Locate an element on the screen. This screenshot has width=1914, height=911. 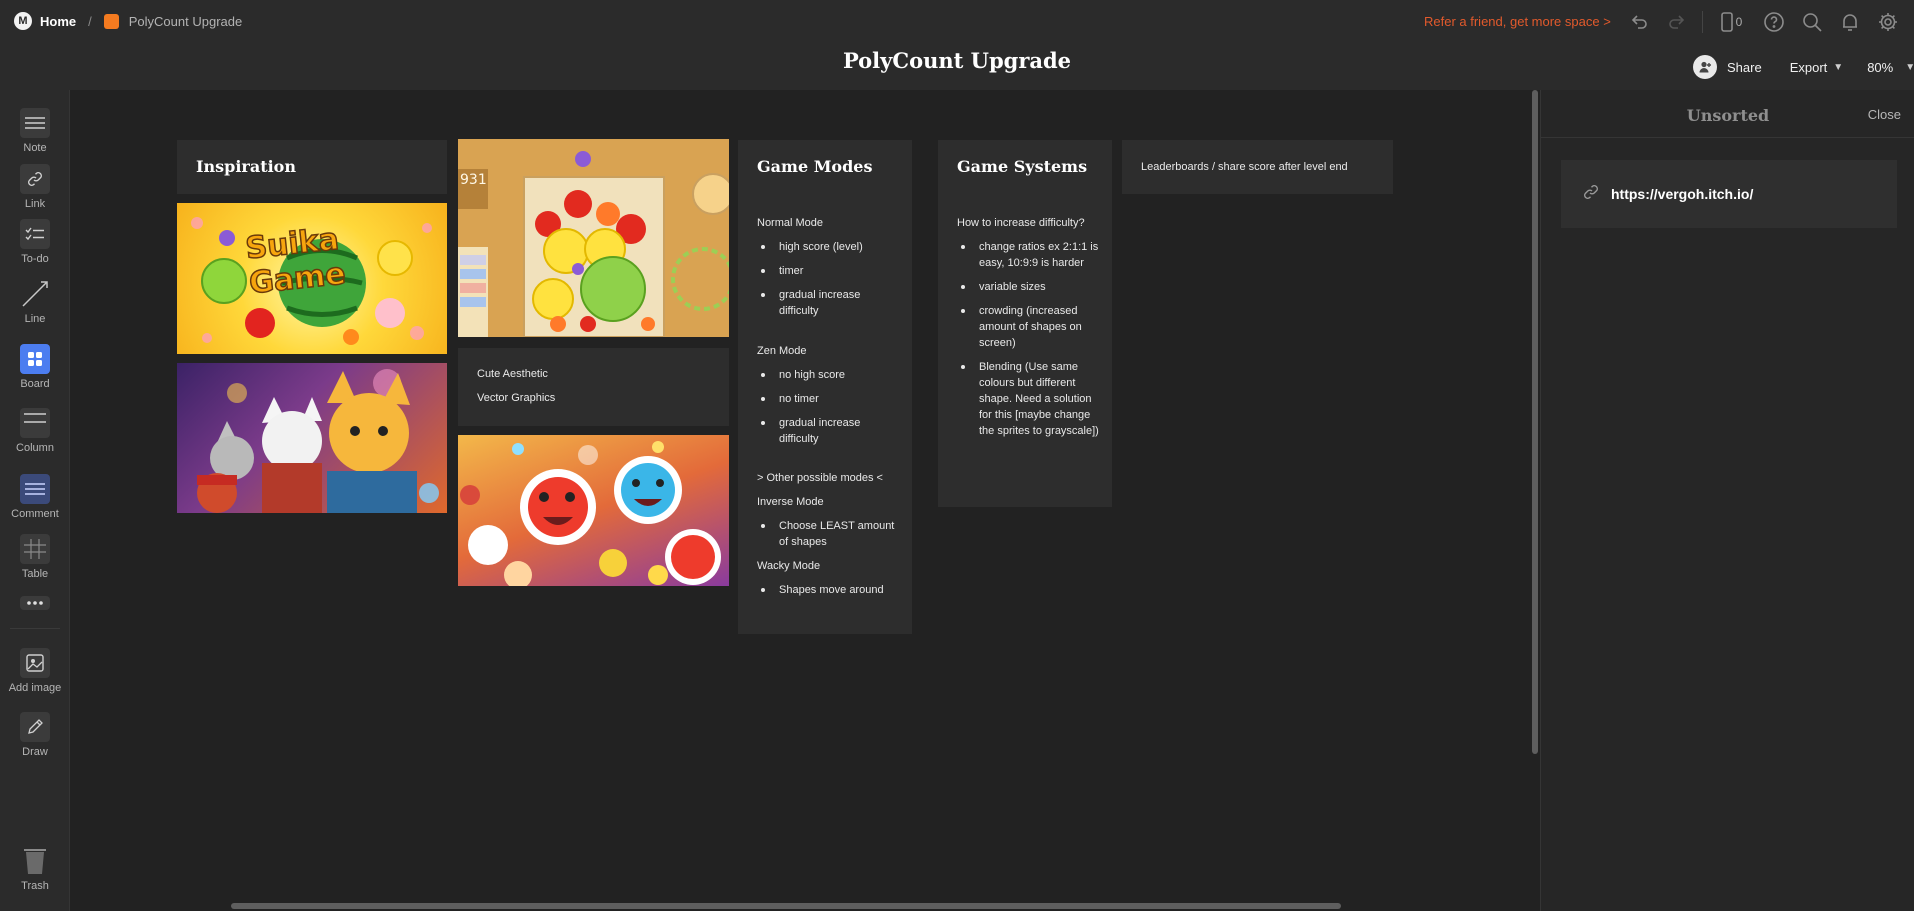
other-modes-heading: > Other possible modes < is located at coordinates (820, 478).